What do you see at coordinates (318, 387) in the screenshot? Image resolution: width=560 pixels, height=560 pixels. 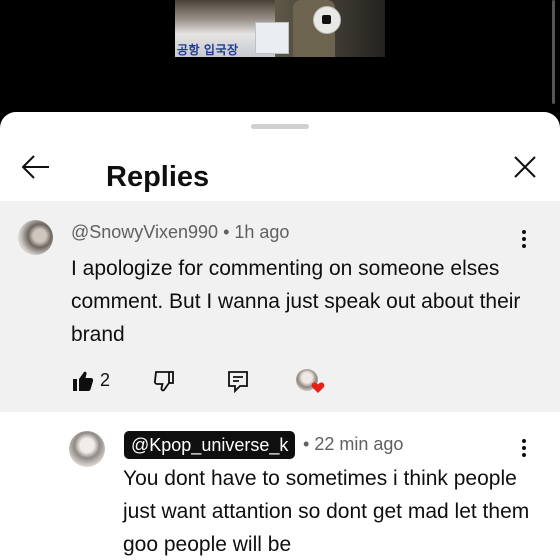 I see `heart-icon` at bounding box center [318, 387].